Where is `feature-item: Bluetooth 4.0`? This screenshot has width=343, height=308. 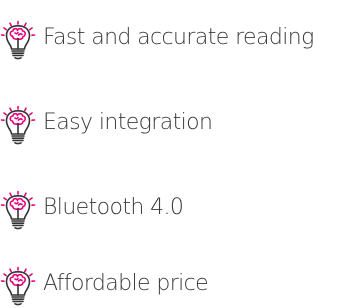
feature-item: Bluetooth 4.0 is located at coordinates (171, 210).